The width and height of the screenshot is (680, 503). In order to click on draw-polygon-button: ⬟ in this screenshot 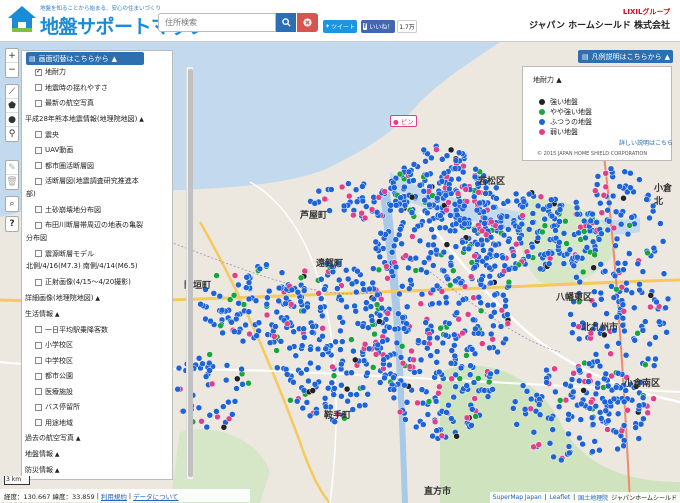, I will do `click(12, 106)`.